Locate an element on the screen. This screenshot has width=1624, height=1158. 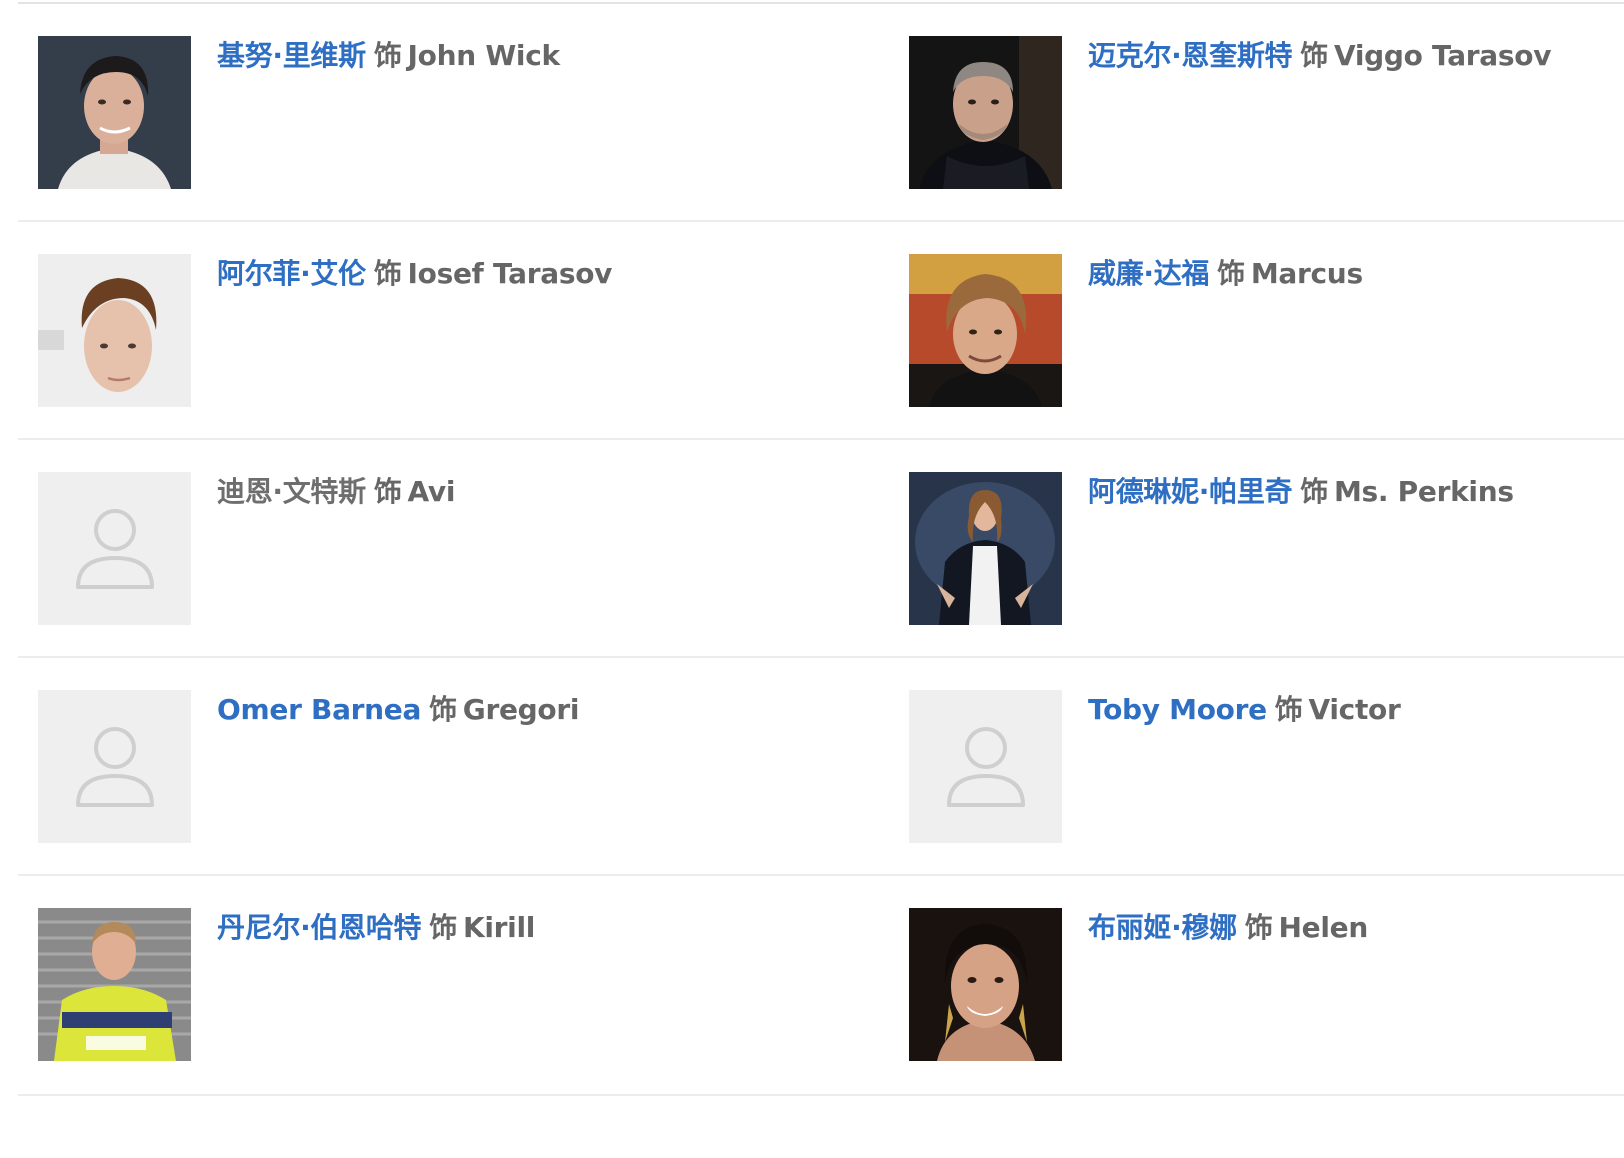
keanu-photo is located at coordinates (114, 112).